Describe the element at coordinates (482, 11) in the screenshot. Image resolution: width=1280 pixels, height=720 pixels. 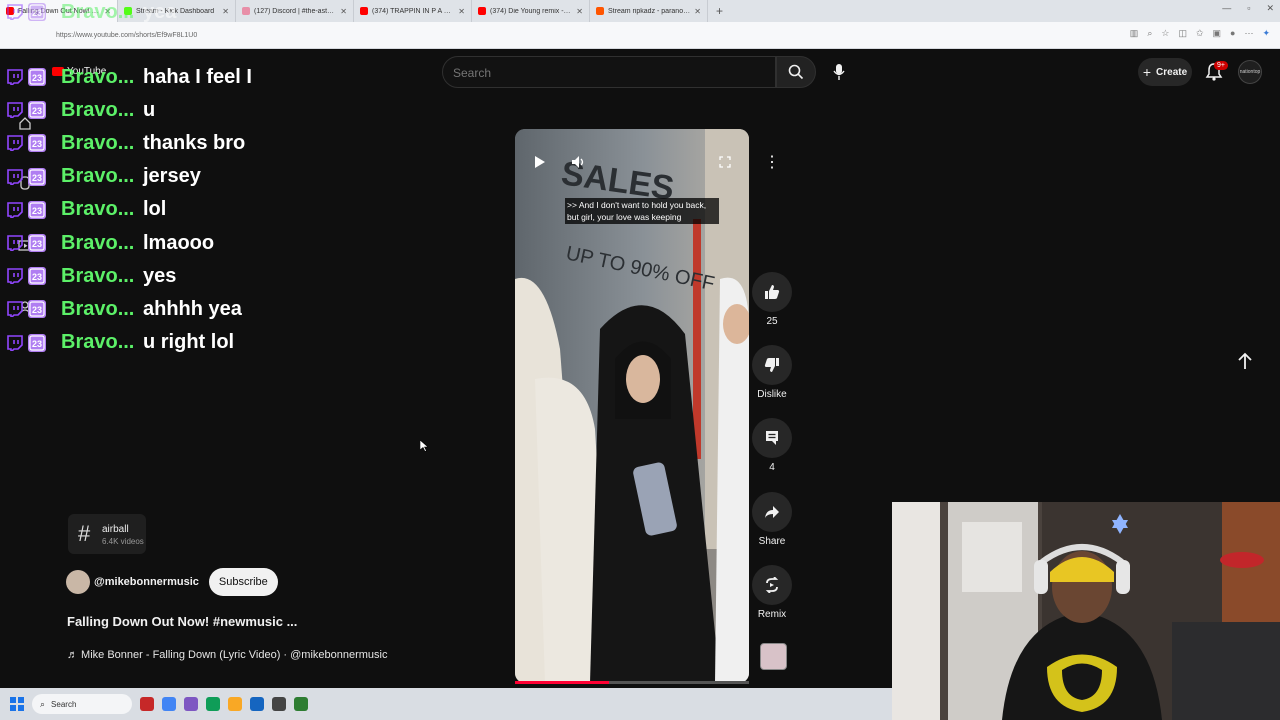
I see `tab-favicon-icon` at that location.